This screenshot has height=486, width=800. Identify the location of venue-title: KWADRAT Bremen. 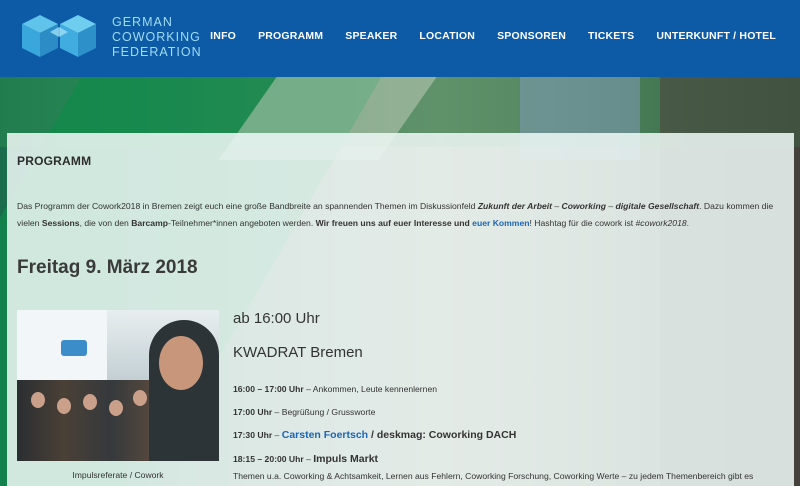
(298, 352).